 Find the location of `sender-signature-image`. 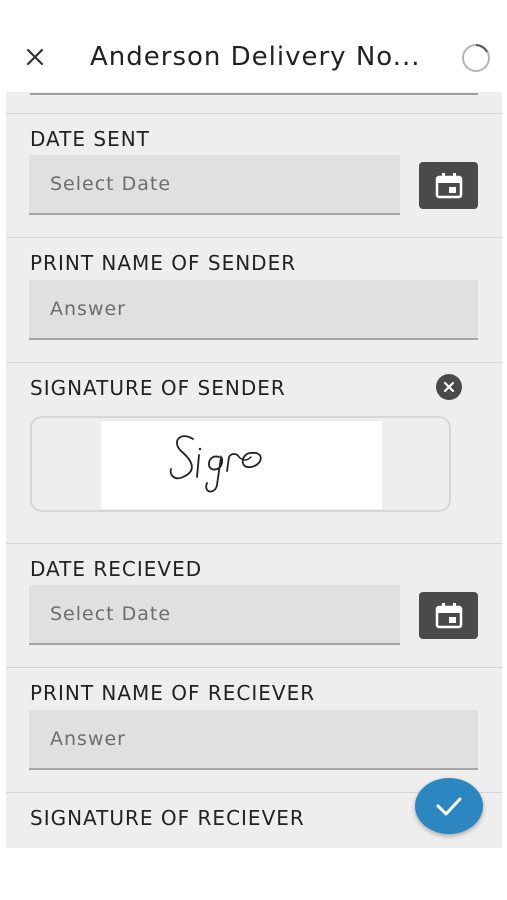

sender-signature-image is located at coordinates (241, 465).